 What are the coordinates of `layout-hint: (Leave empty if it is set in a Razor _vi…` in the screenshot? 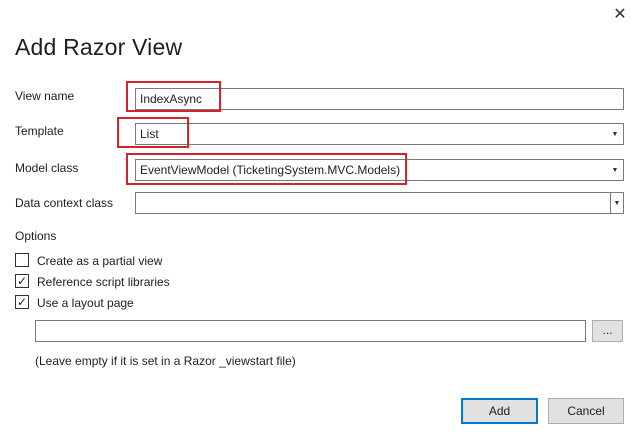 It's located at (165, 361).